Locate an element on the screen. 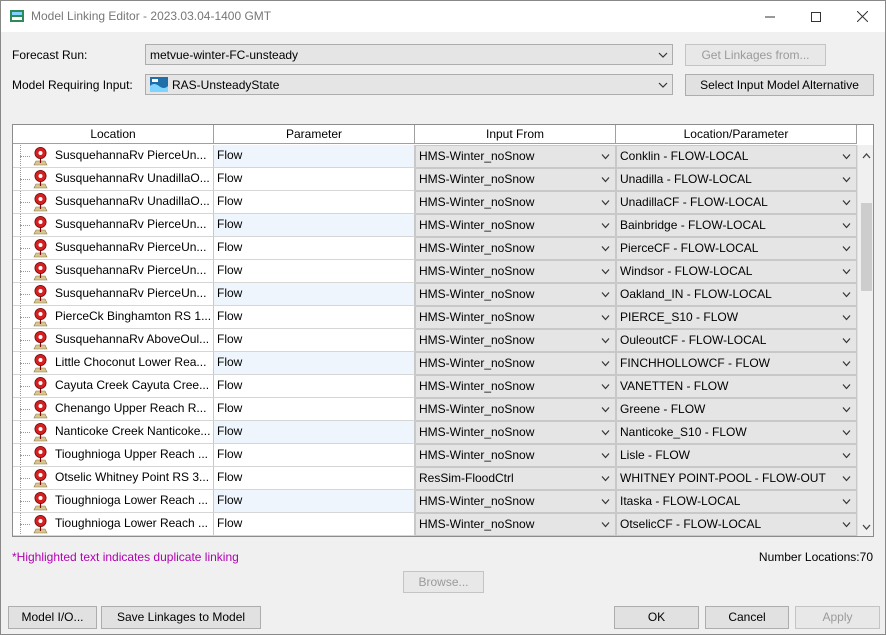 The width and height of the screenshot is (886, 635). ok-button: OK is located at coordinates (656, 617).